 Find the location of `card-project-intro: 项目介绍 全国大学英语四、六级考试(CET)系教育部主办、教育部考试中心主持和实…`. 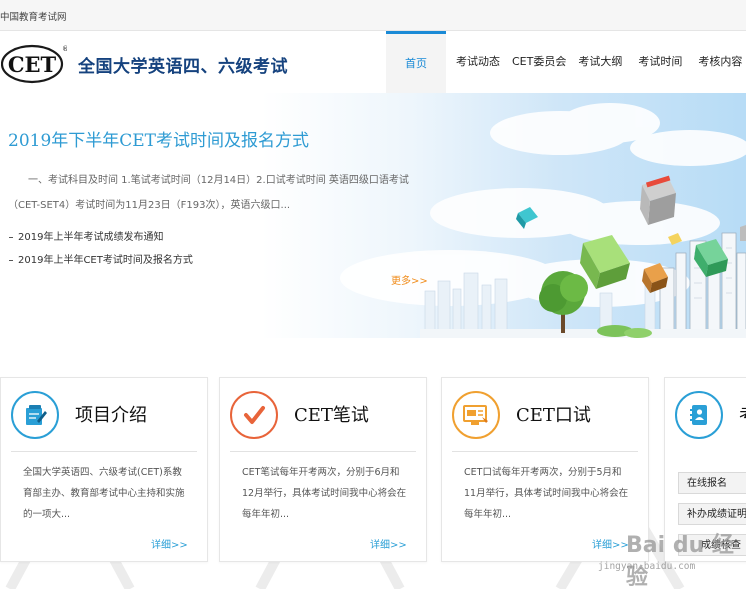

card-project-intro: 项目介绍 全国大学英语四、六级考试(CET)系教育部主办、教育部考试中心主持和实… is located at coordinates (104, 469).